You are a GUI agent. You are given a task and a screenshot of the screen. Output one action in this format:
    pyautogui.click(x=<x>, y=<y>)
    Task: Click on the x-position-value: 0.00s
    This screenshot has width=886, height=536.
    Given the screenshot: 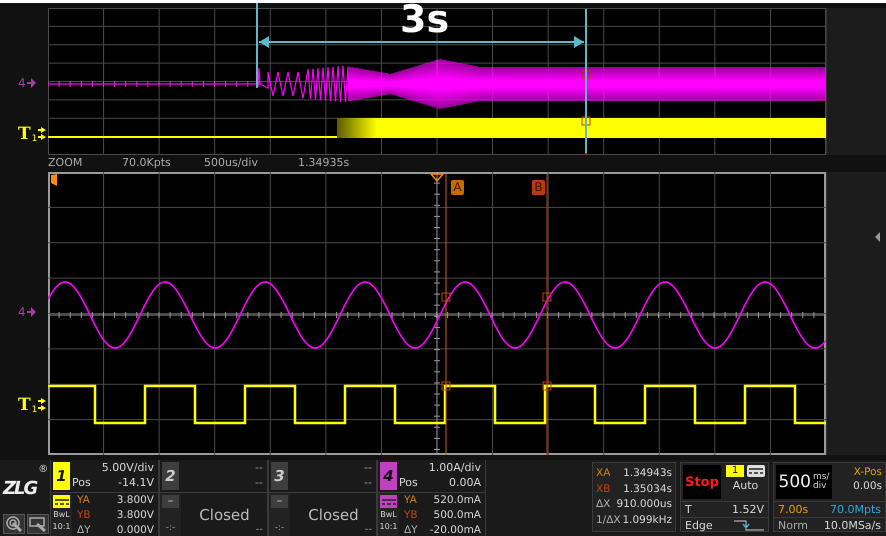 What is the action you would take?
    pyautogui.click(x=867, y=486)
    